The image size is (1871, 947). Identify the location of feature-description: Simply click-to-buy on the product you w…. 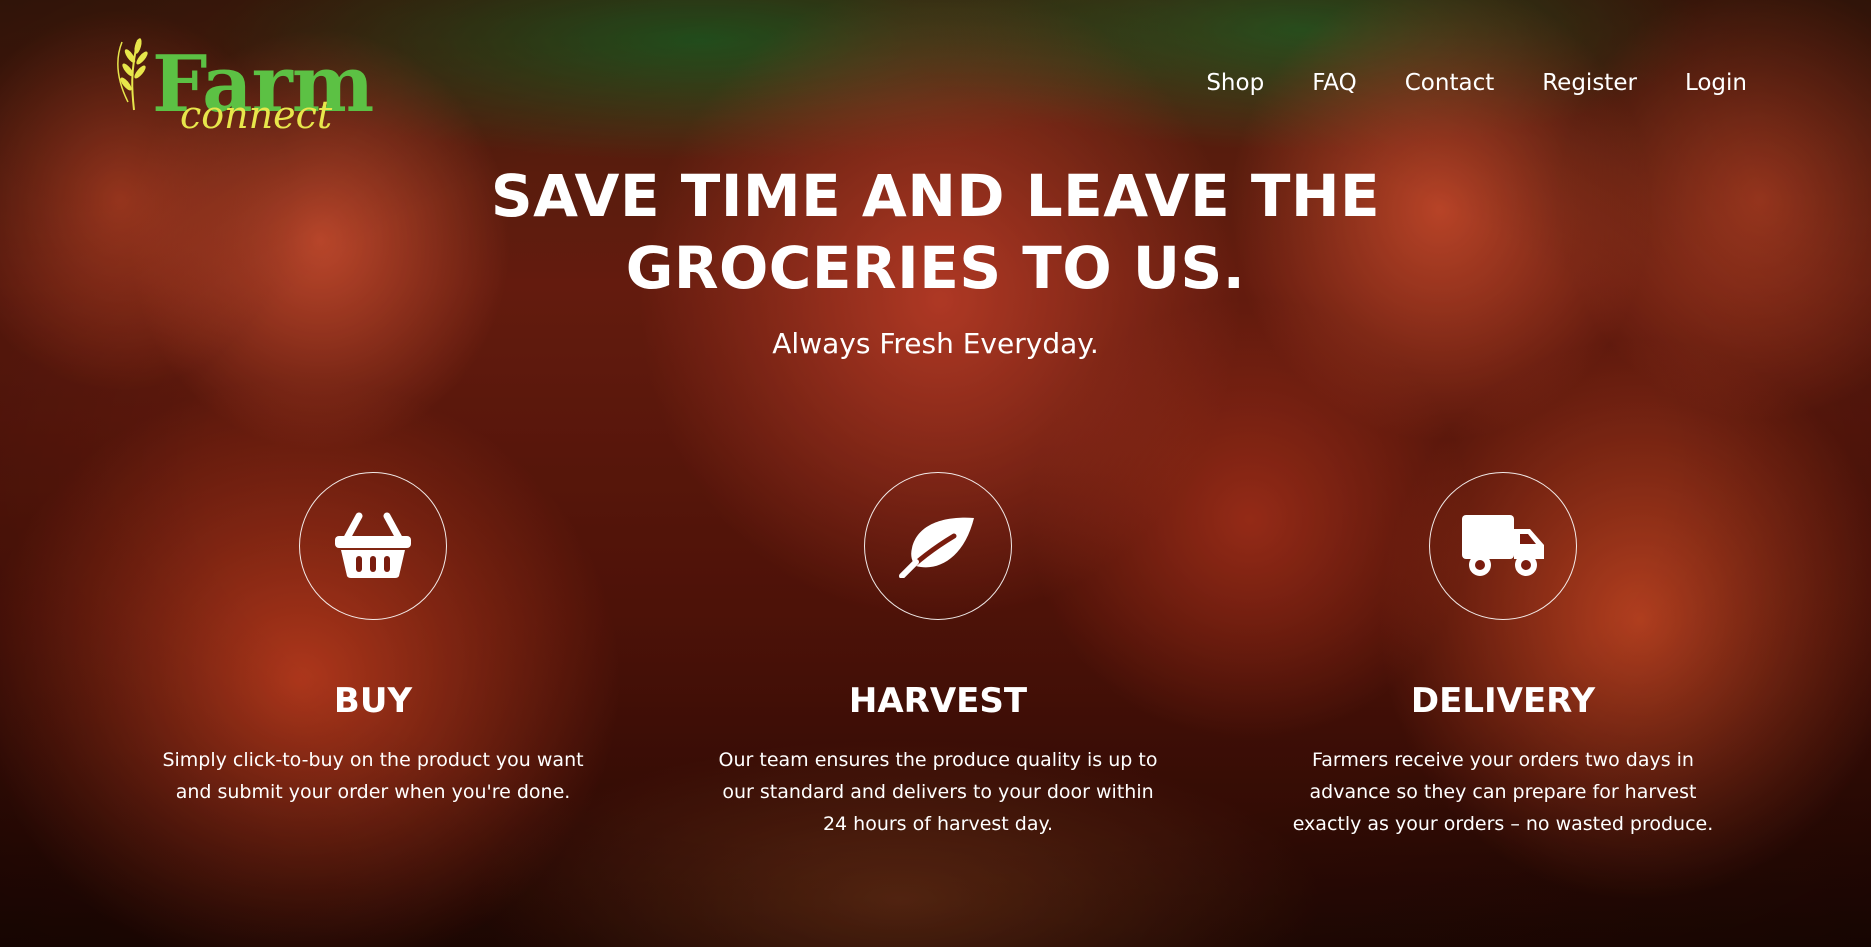
(373, 776).